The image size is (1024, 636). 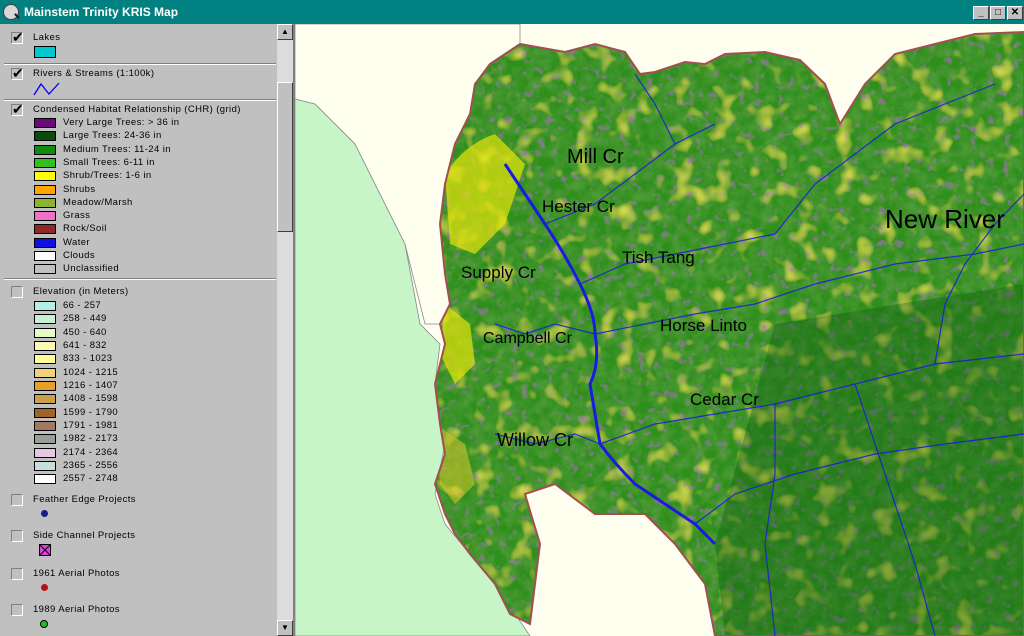 What do you see at coordinates (17, 536) in the screenshot?
I see `side-channel-checkbox` at bounding box center [17, 536].